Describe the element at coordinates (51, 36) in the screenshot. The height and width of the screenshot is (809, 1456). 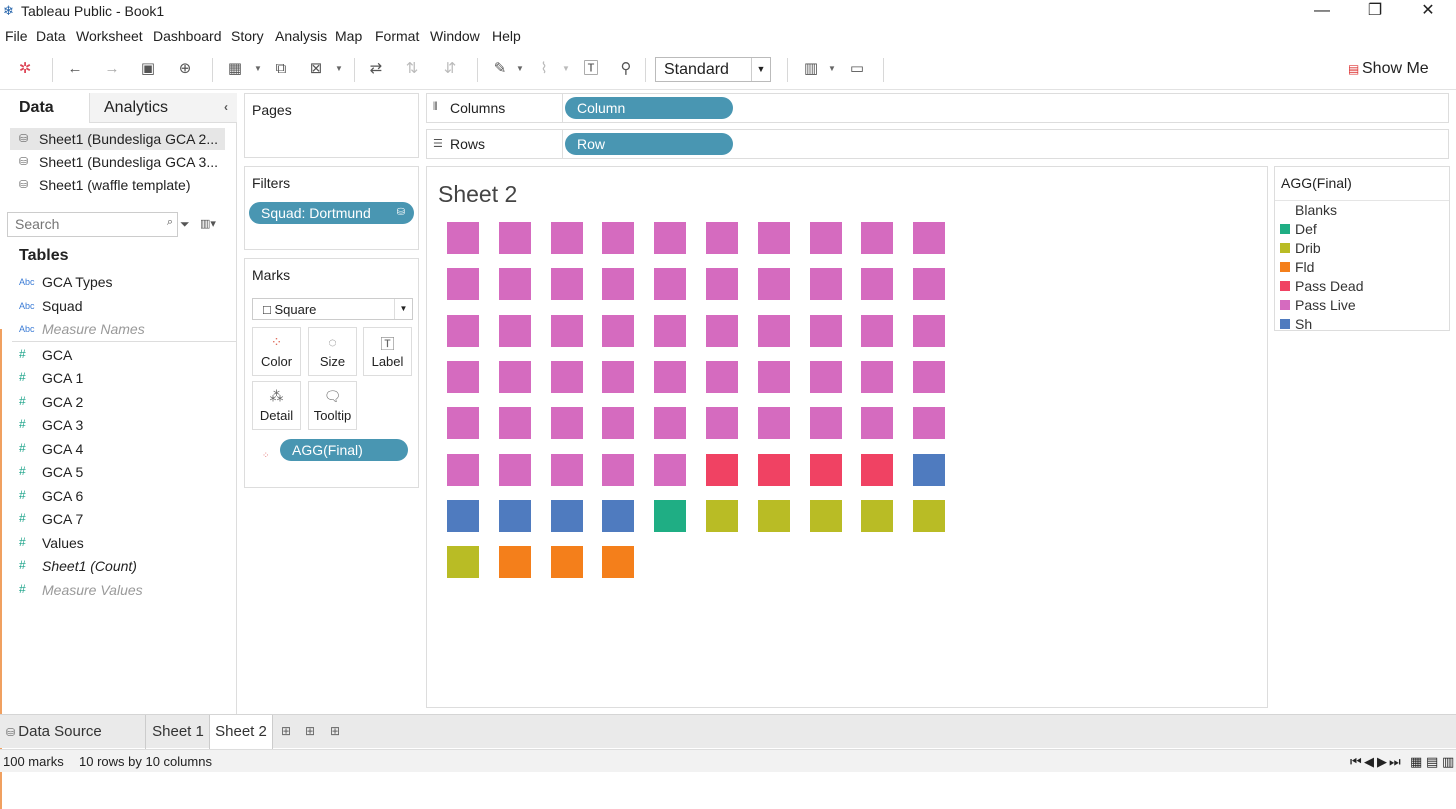
I see `menu-data: Data` at that location.